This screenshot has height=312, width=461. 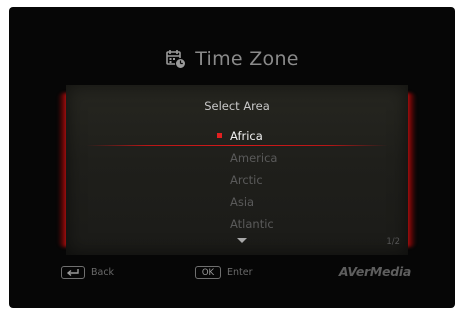 I want to click on return-arrow-icon, so click(x=73, y=272).